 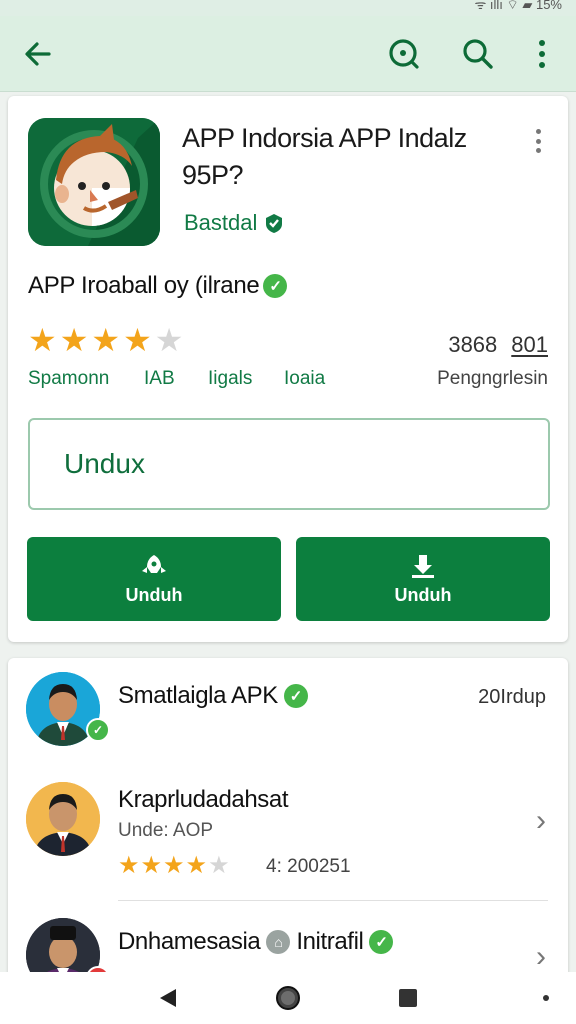 I want to click on search-button, so click(x=478, y=54).